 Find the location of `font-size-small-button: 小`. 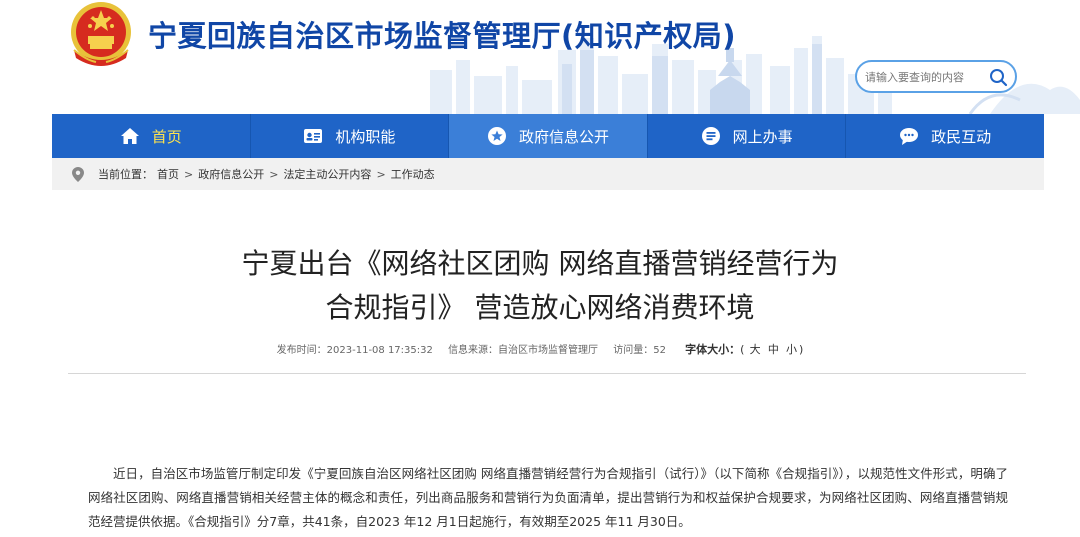

font-size-small-button: 小 is located at coordinates (791, 349).